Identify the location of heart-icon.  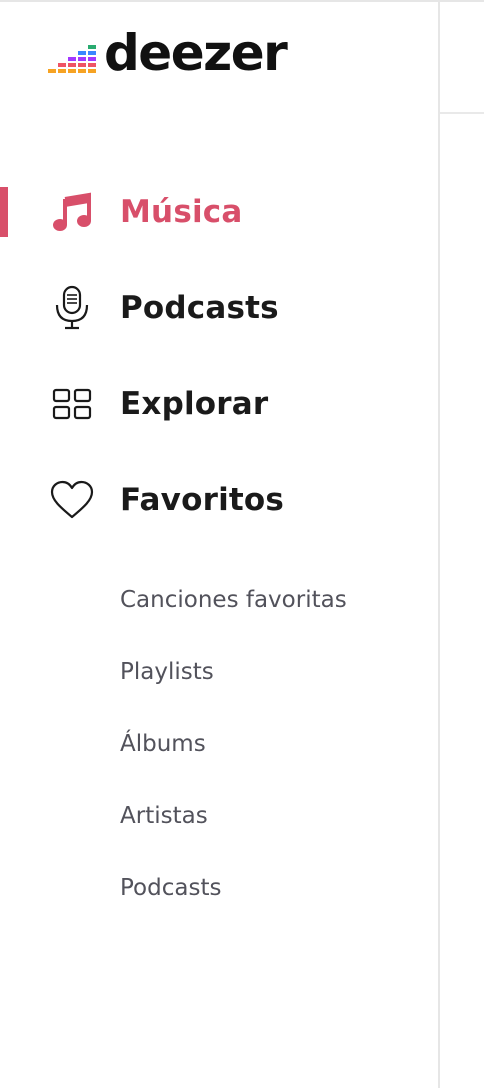
(72, 500).